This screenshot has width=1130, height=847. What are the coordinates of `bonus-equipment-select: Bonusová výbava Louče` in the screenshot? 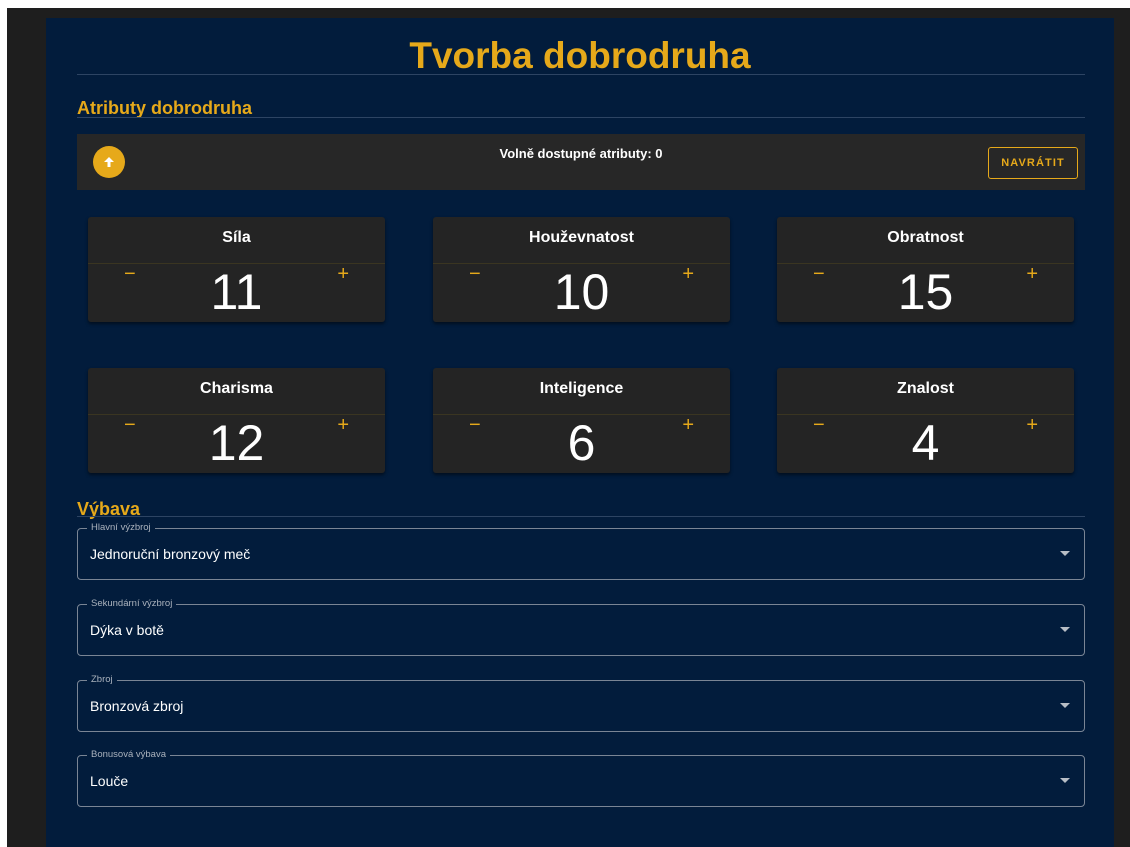 It's located at (581, 778).